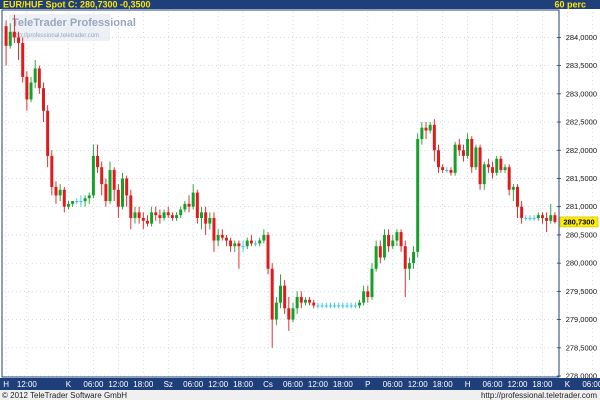  I want to click on x-tick-label: K, so click(568, 384).